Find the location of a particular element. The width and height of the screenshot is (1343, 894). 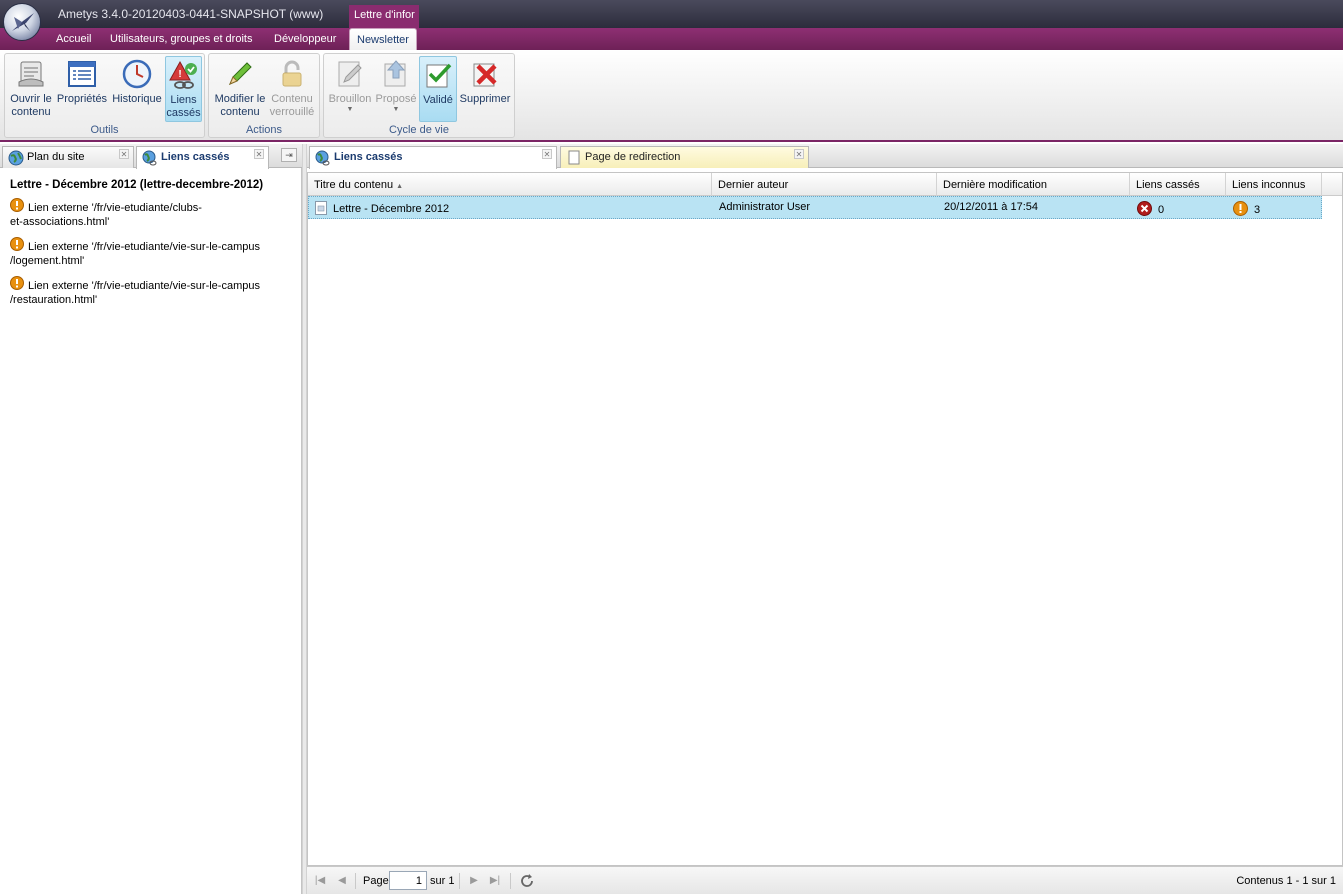

globe-icon is located at coordinates (16, 158).